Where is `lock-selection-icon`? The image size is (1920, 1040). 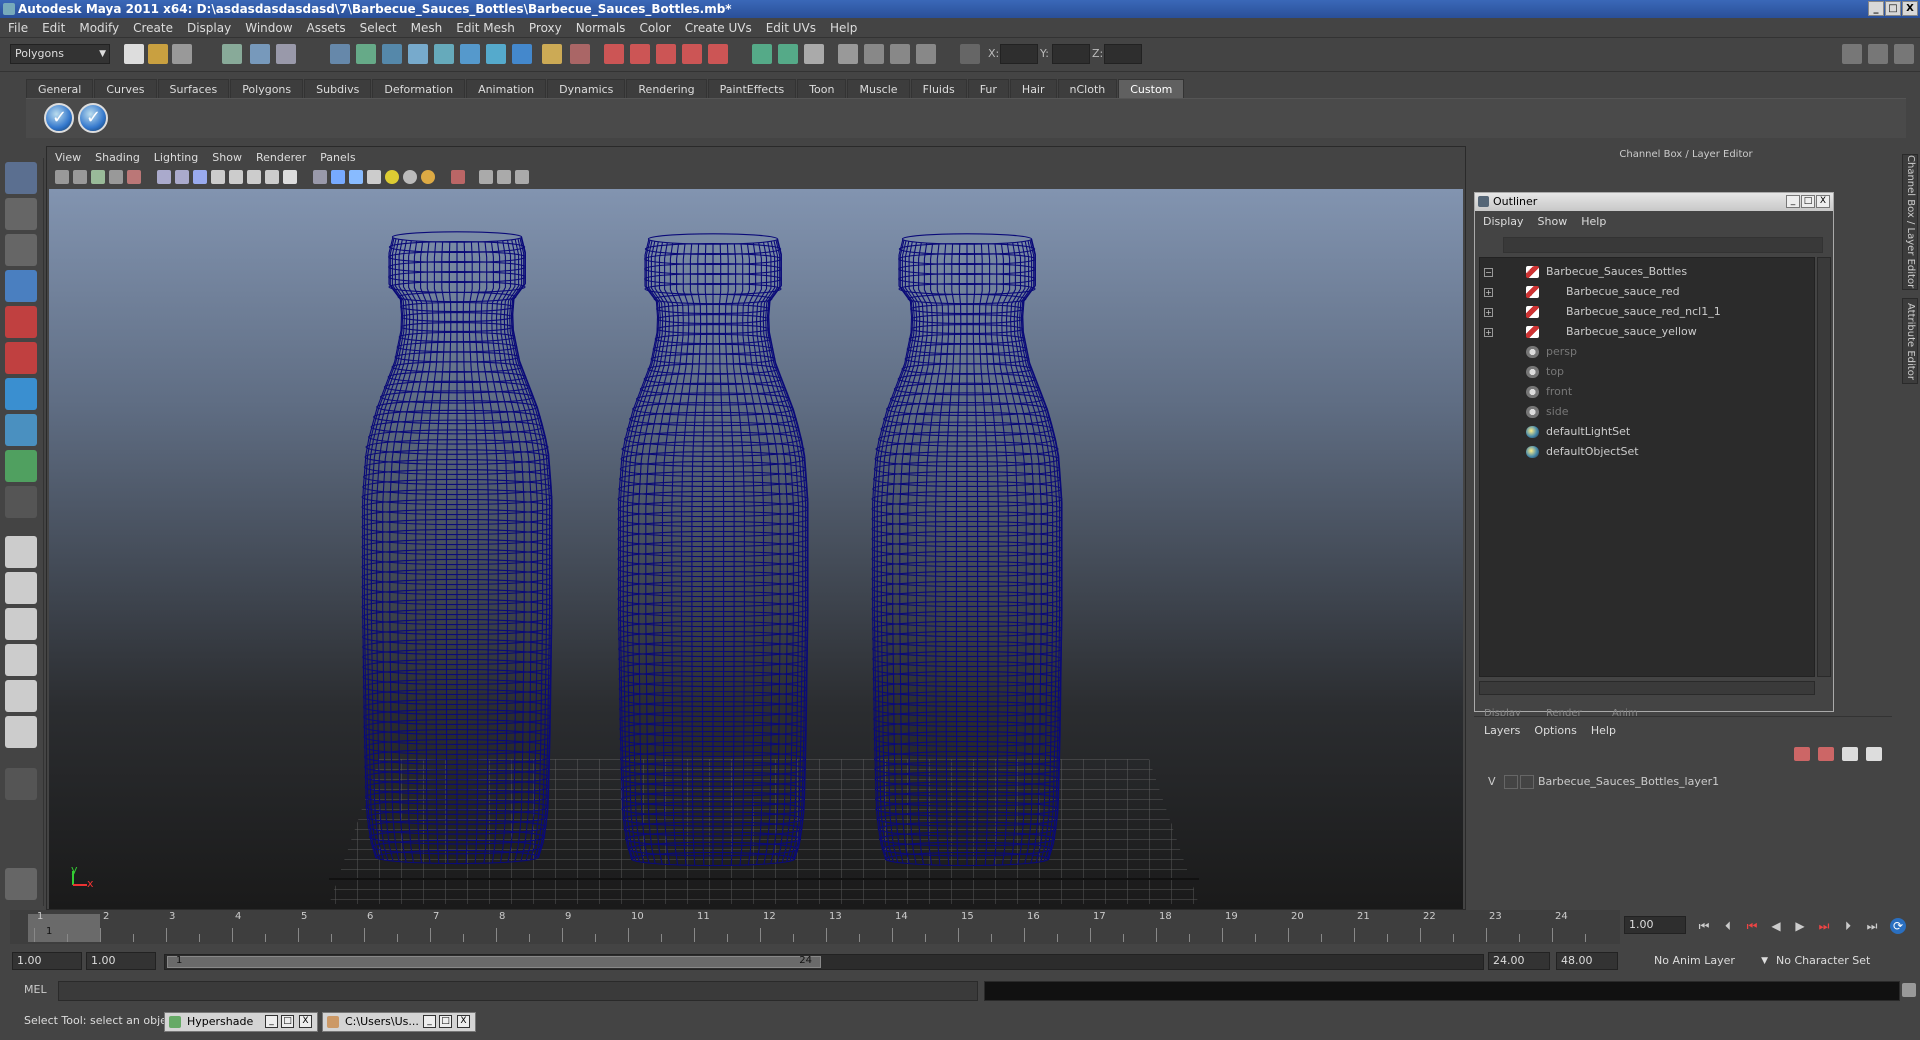 lock-selection-icon is located at coordinates (552, 54).